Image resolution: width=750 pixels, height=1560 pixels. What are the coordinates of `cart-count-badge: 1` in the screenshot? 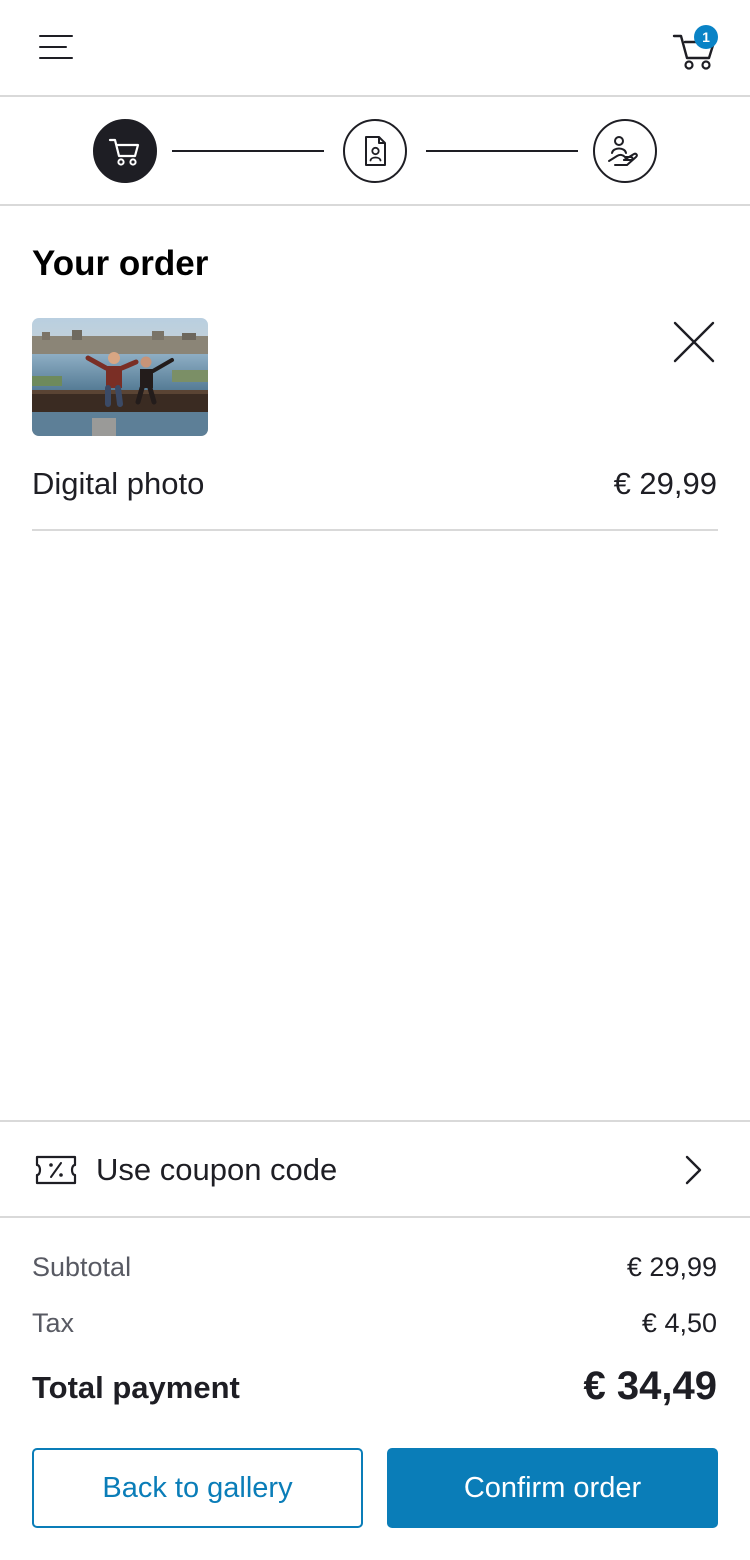 It's located at (706, 37).